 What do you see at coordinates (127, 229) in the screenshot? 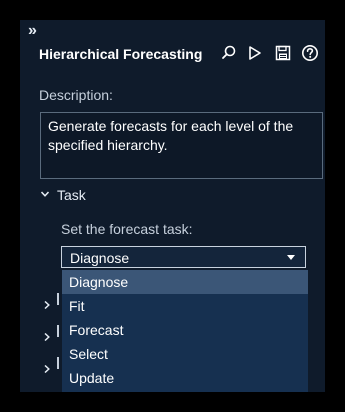
I see `forecast-task-label: Set the forecast task:` at bounding box center [127, 229].